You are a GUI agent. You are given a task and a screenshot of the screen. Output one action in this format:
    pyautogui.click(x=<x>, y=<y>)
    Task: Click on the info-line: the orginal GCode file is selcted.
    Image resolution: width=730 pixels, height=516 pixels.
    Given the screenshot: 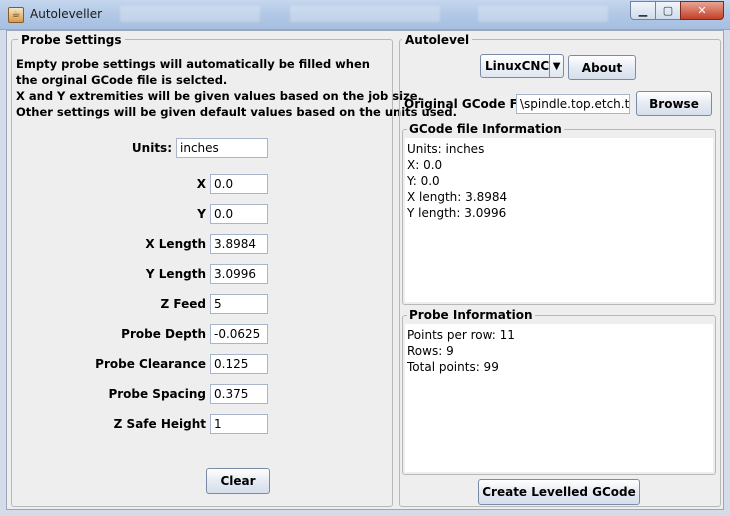 What is the action you would take?
    pyautogui.click(x=122, y=80)
    